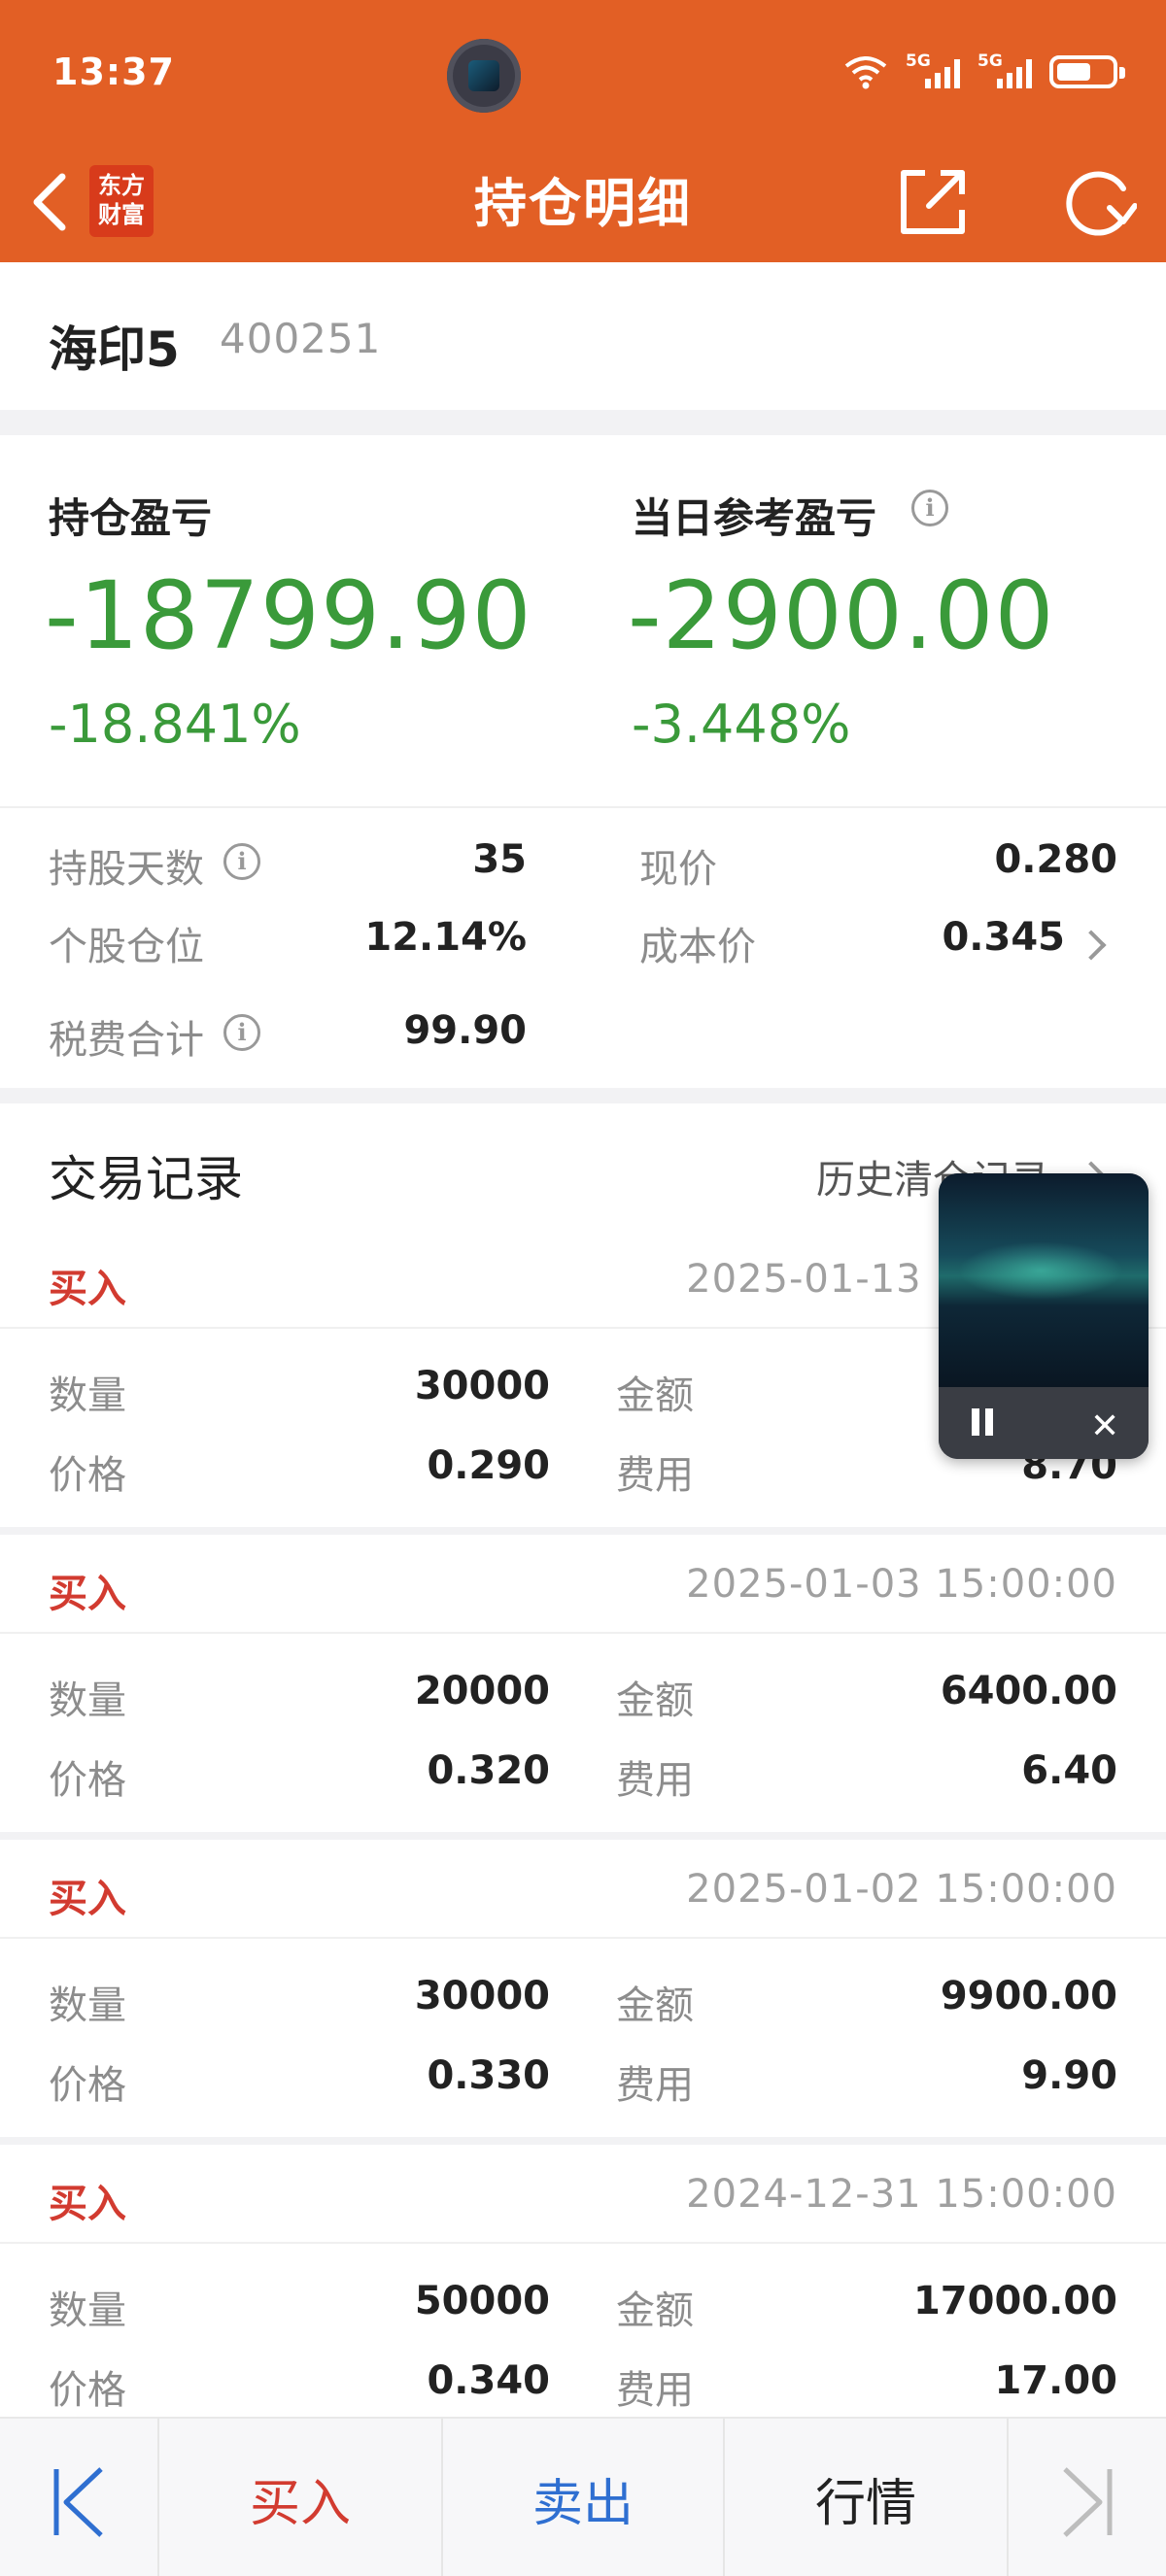  Describe the element at coordinates (121, 214) in the screenshot. I see `brand-line-2: 财富` at that location.